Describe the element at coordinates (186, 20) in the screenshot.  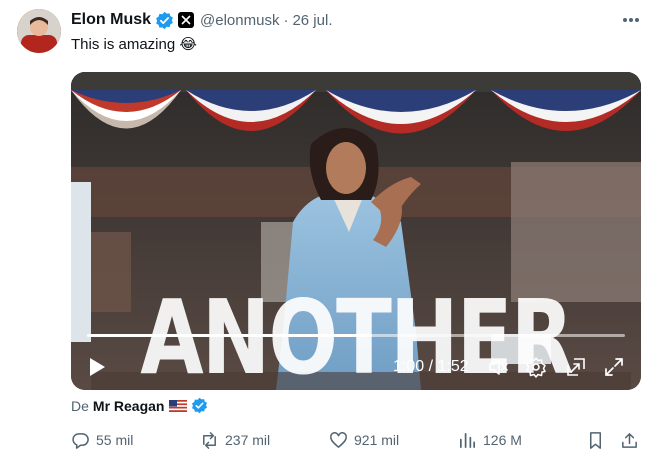
I see `x-affiliation-icon` at that location.